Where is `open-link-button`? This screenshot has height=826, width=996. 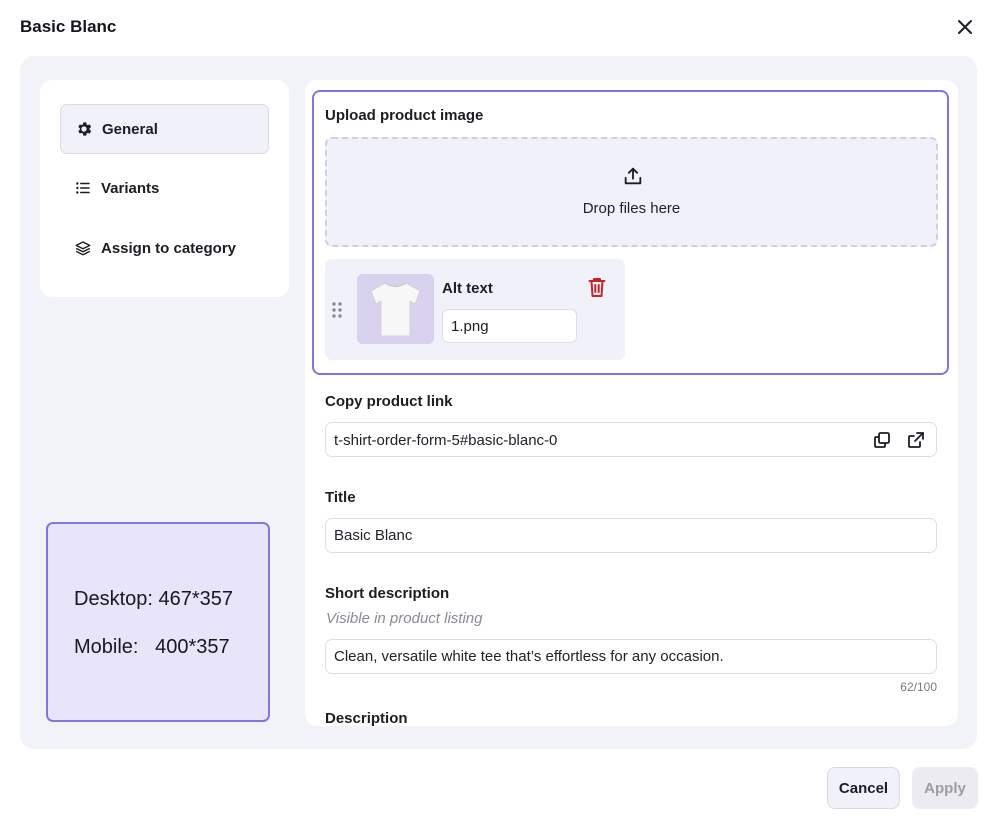 open-link-button is located at coordinates (916, 440).